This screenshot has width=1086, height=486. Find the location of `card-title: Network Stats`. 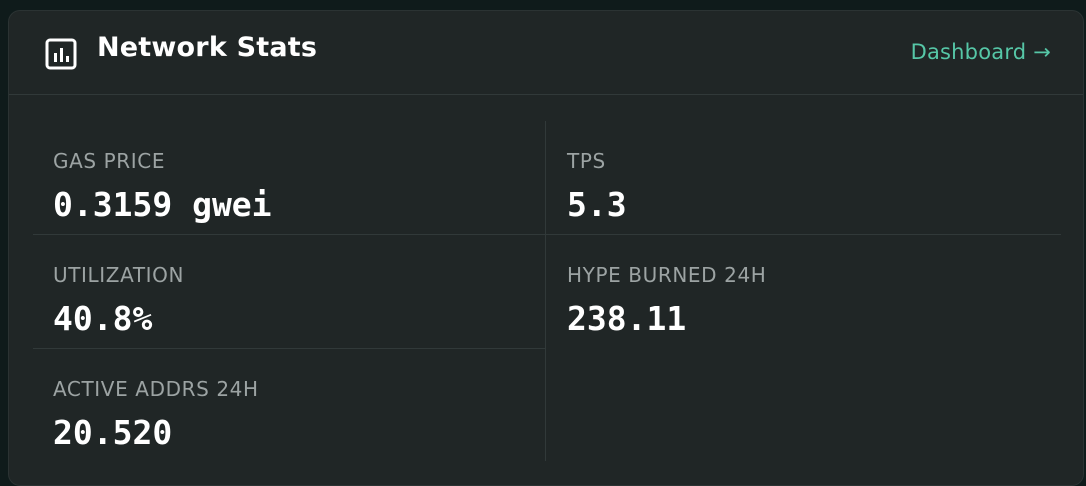

card-title: Network Stats is located at coordinates (207, 47).